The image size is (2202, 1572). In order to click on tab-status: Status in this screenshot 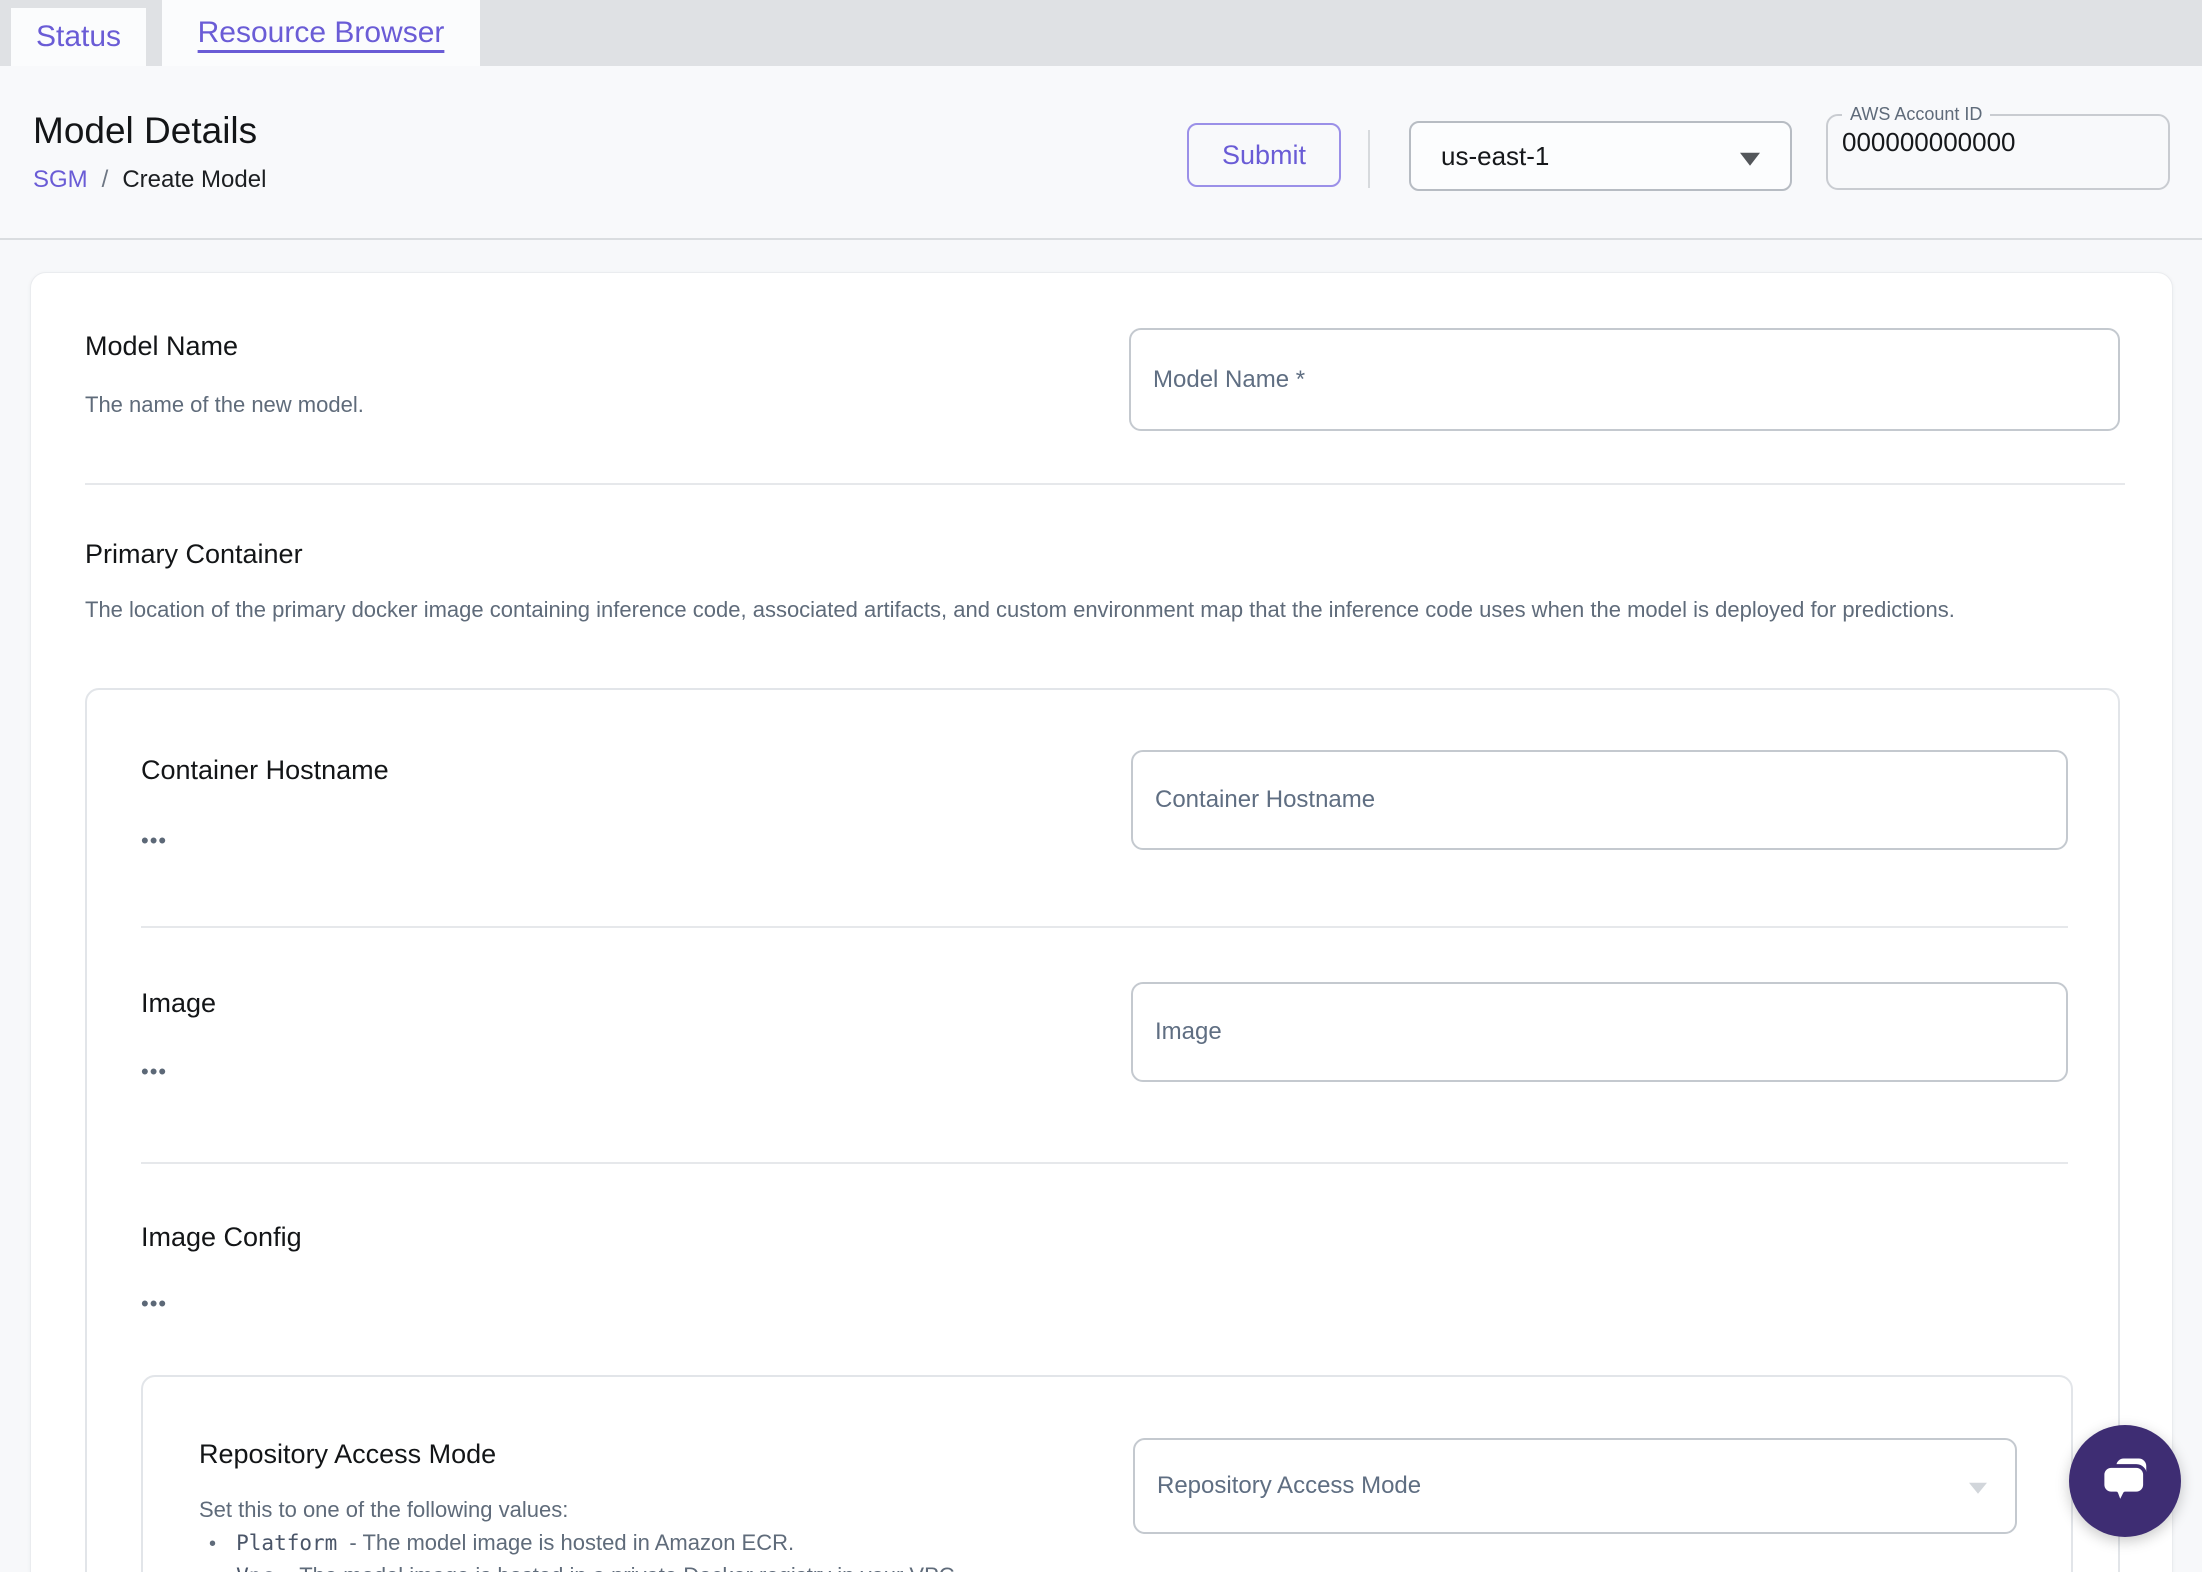, I will do `click(78, 37)`.